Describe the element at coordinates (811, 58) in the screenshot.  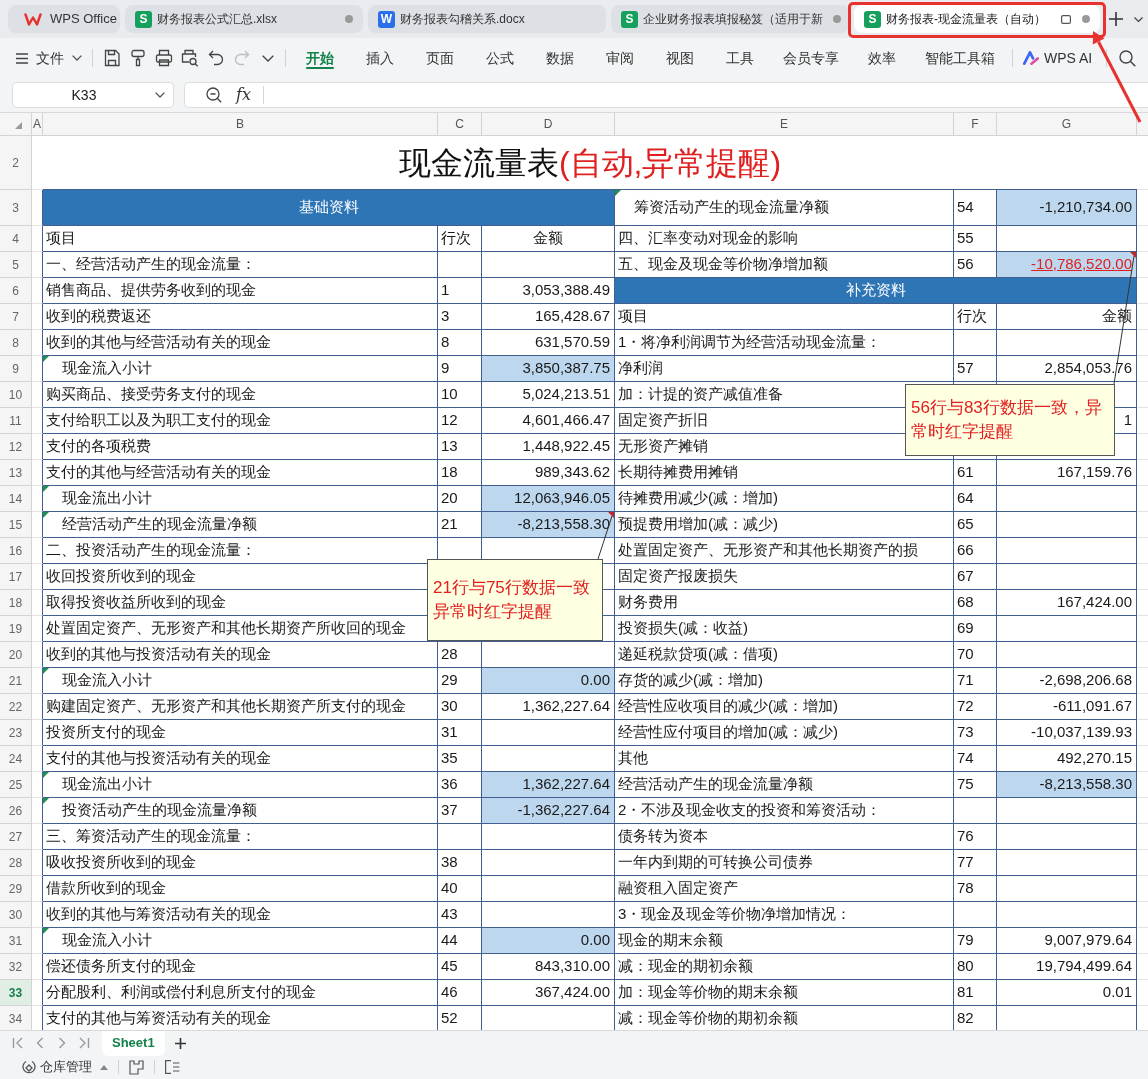
I see `ribbon-tab: 会员专享` at that location.